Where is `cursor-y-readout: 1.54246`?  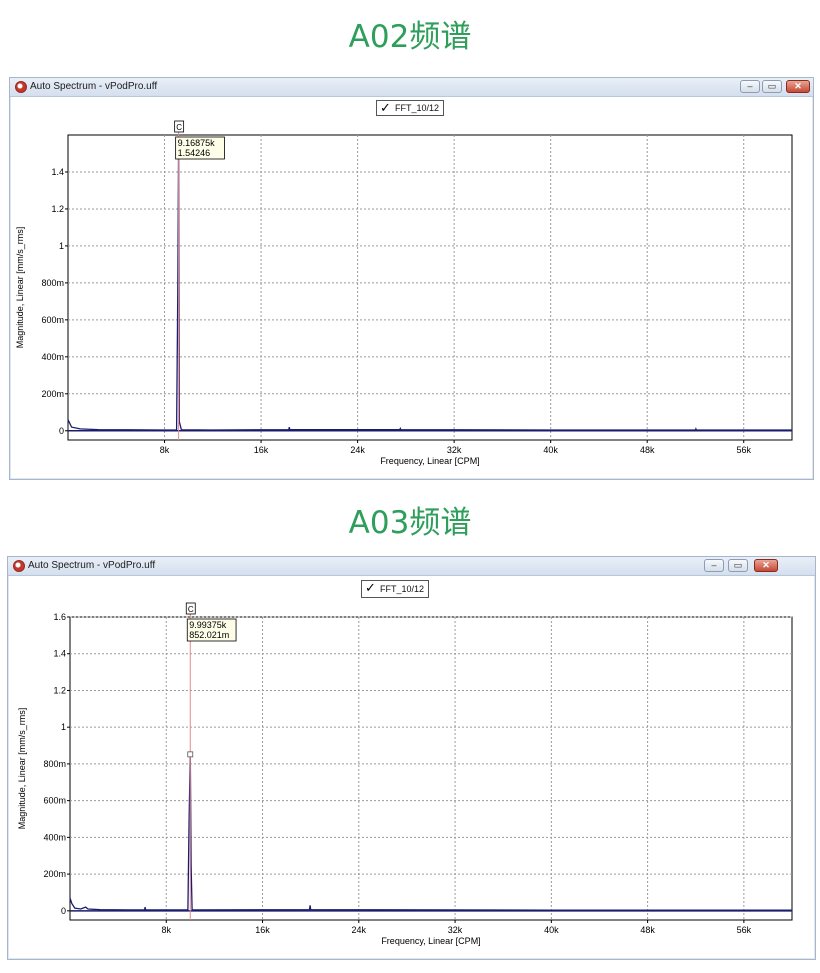
cursor-y-readout: 1.54246 is located at coordinates (194, 153).